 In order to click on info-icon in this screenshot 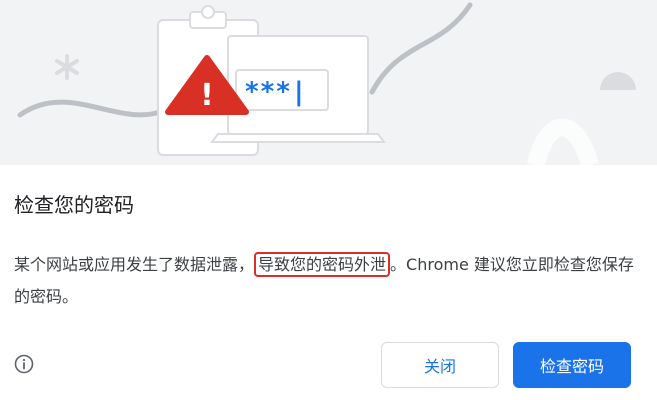, I will do `click(24, 364)`.